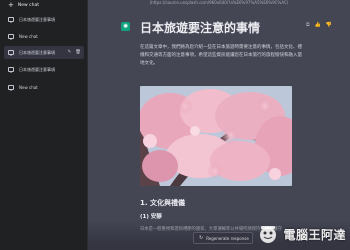 The width and height of the screenshot is (350, 250). I want to click on openai-logo-icon: ✺, so click(125, 26).